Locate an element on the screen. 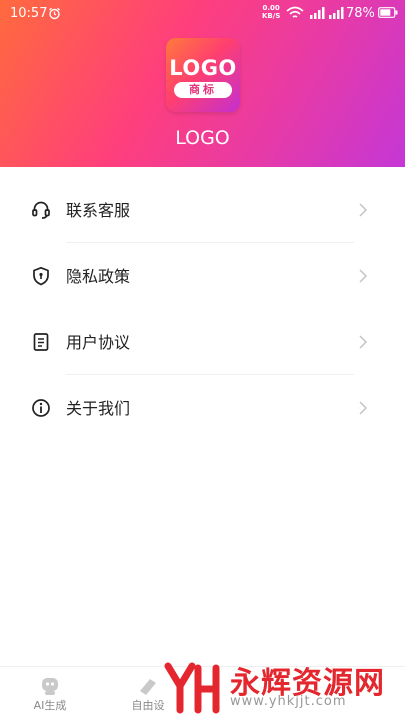  robot-icon is located at coordinates (50, 686).